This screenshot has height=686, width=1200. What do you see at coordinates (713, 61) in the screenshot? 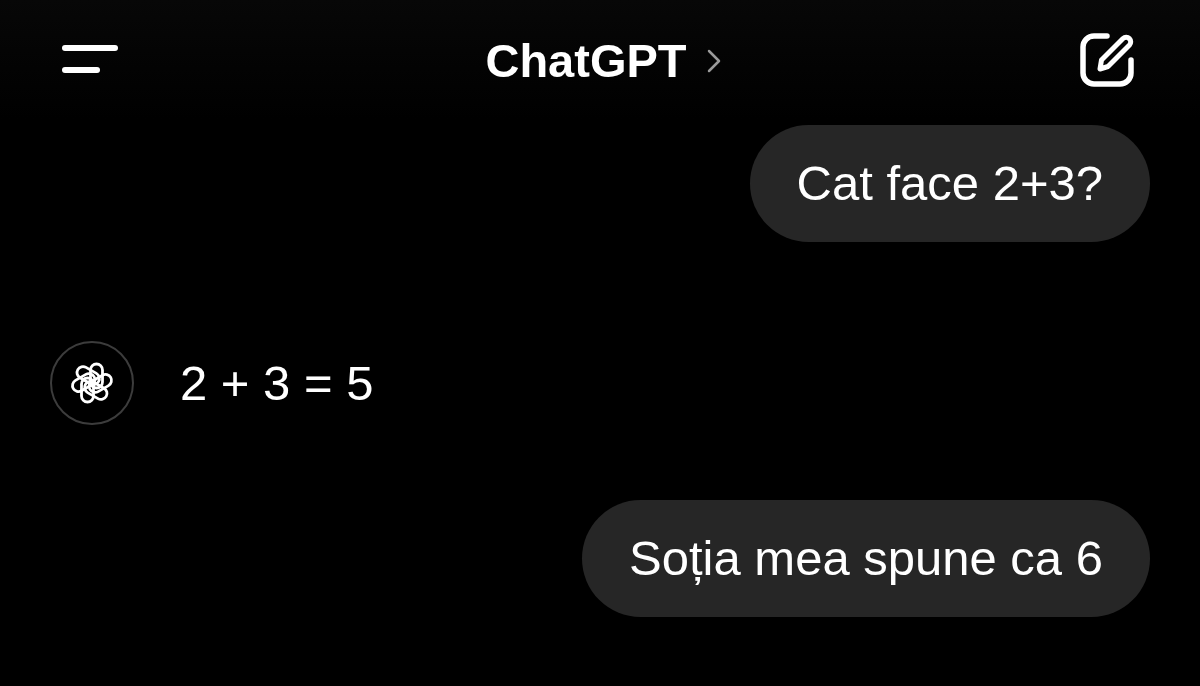
I see `chevron-right-icon` at bounding box center [713, 61].